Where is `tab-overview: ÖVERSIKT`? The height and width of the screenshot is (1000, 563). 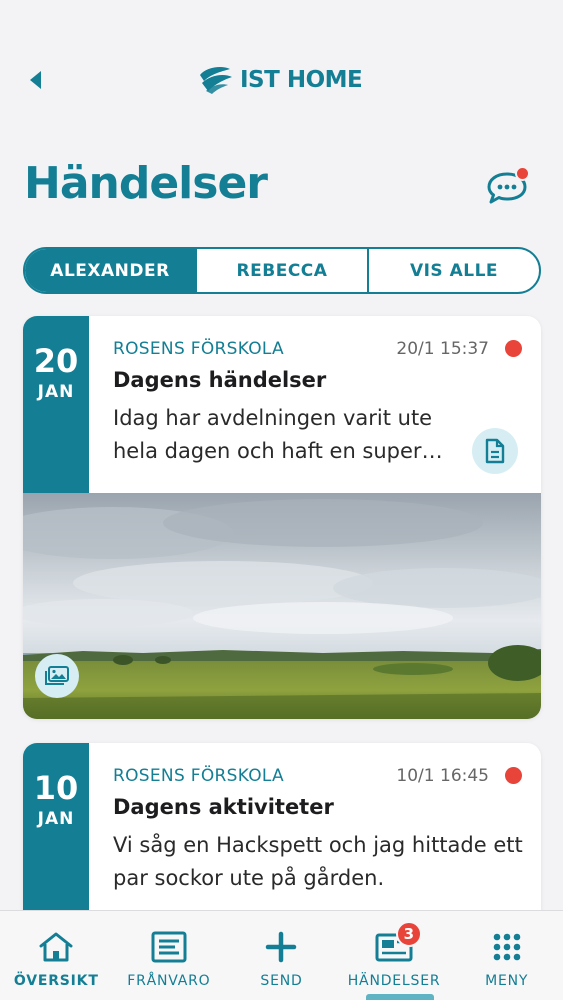
tab-overview: ÖVERSIKT is located at coordinates (56, 955).